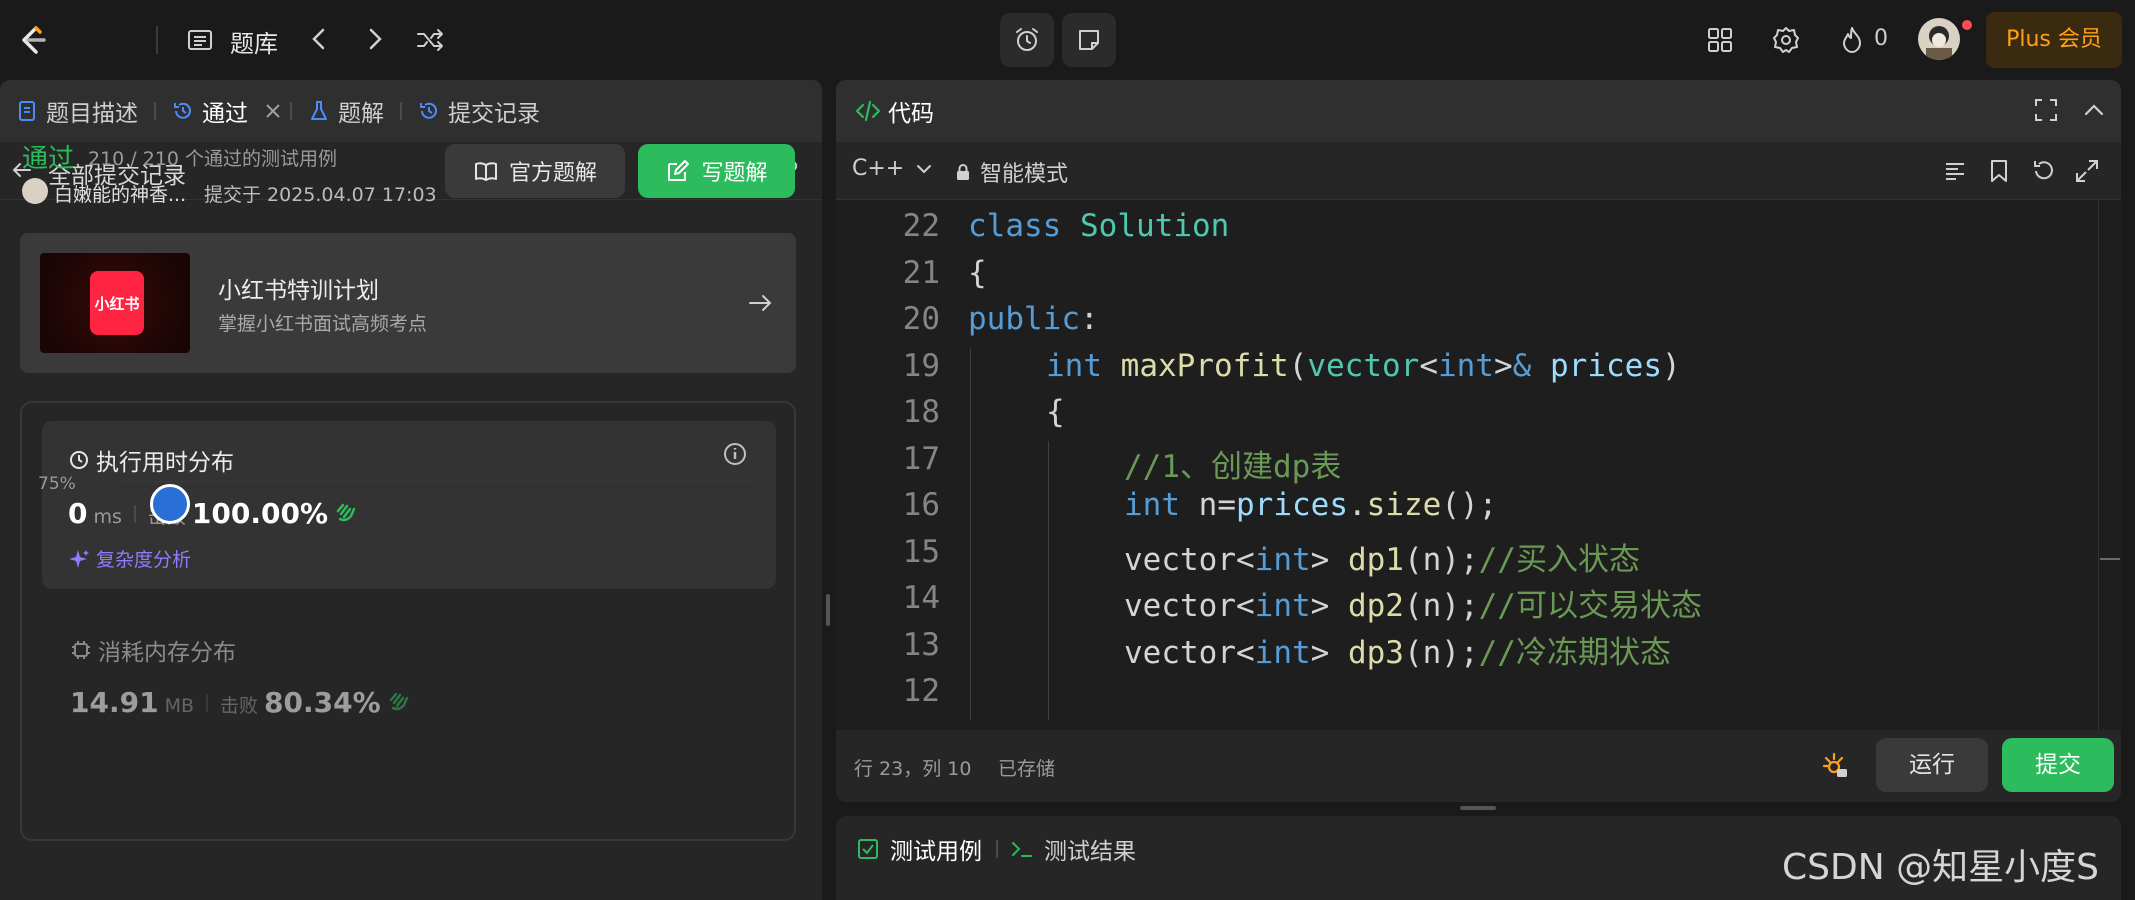 The height and width of the screenshot is (900, 2135). I want to click on code-token: Solution, so click(1155, 226).